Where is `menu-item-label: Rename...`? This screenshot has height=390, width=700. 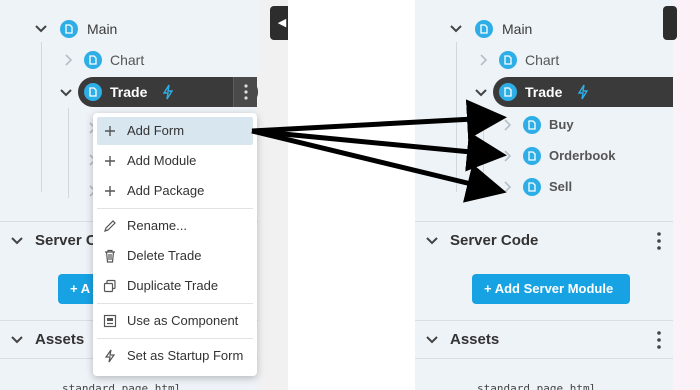 menu-item-label: Rename... is located at coordinates (157, 225).